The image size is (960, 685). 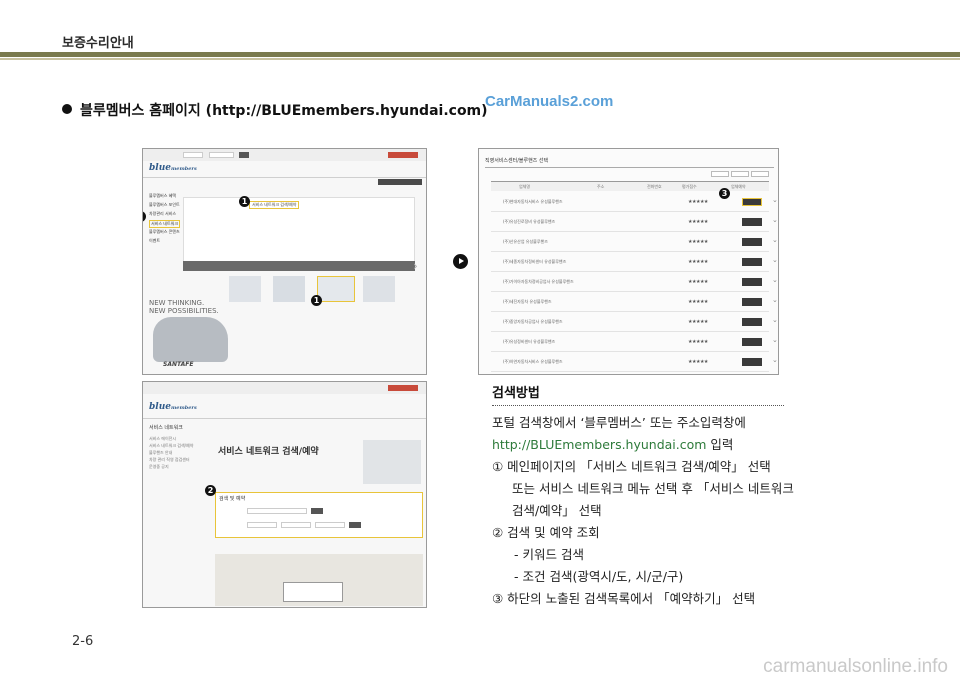 What do you see at coordinates (634, 302) in the screenshot?
I see `table-row: (주)세진자동차 유성블루핸즈 ★★★★★ ⌄` at bounding box center [634, 302].